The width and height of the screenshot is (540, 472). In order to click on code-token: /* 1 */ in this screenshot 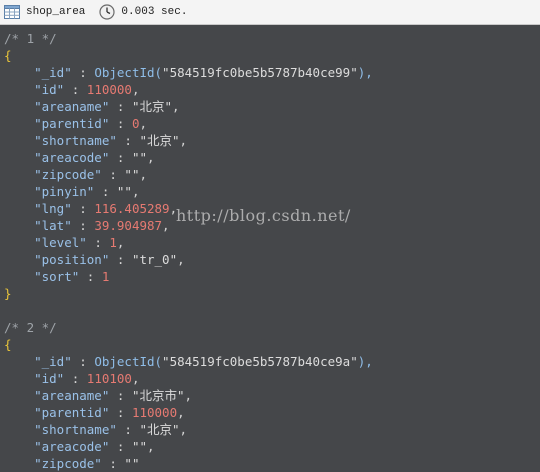, I will do `click(30, 38)`.